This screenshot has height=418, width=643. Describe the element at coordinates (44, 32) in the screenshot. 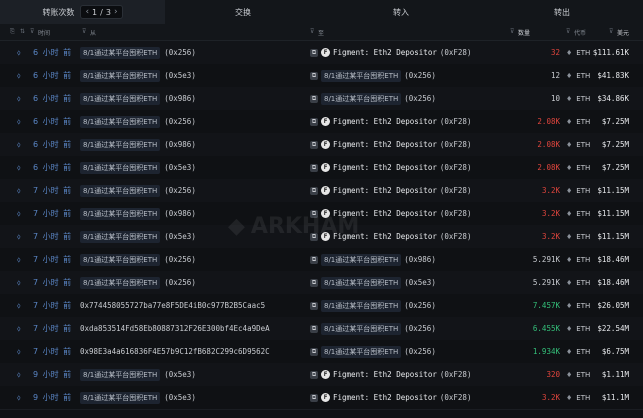

I see `col-time: 时间` at that location.